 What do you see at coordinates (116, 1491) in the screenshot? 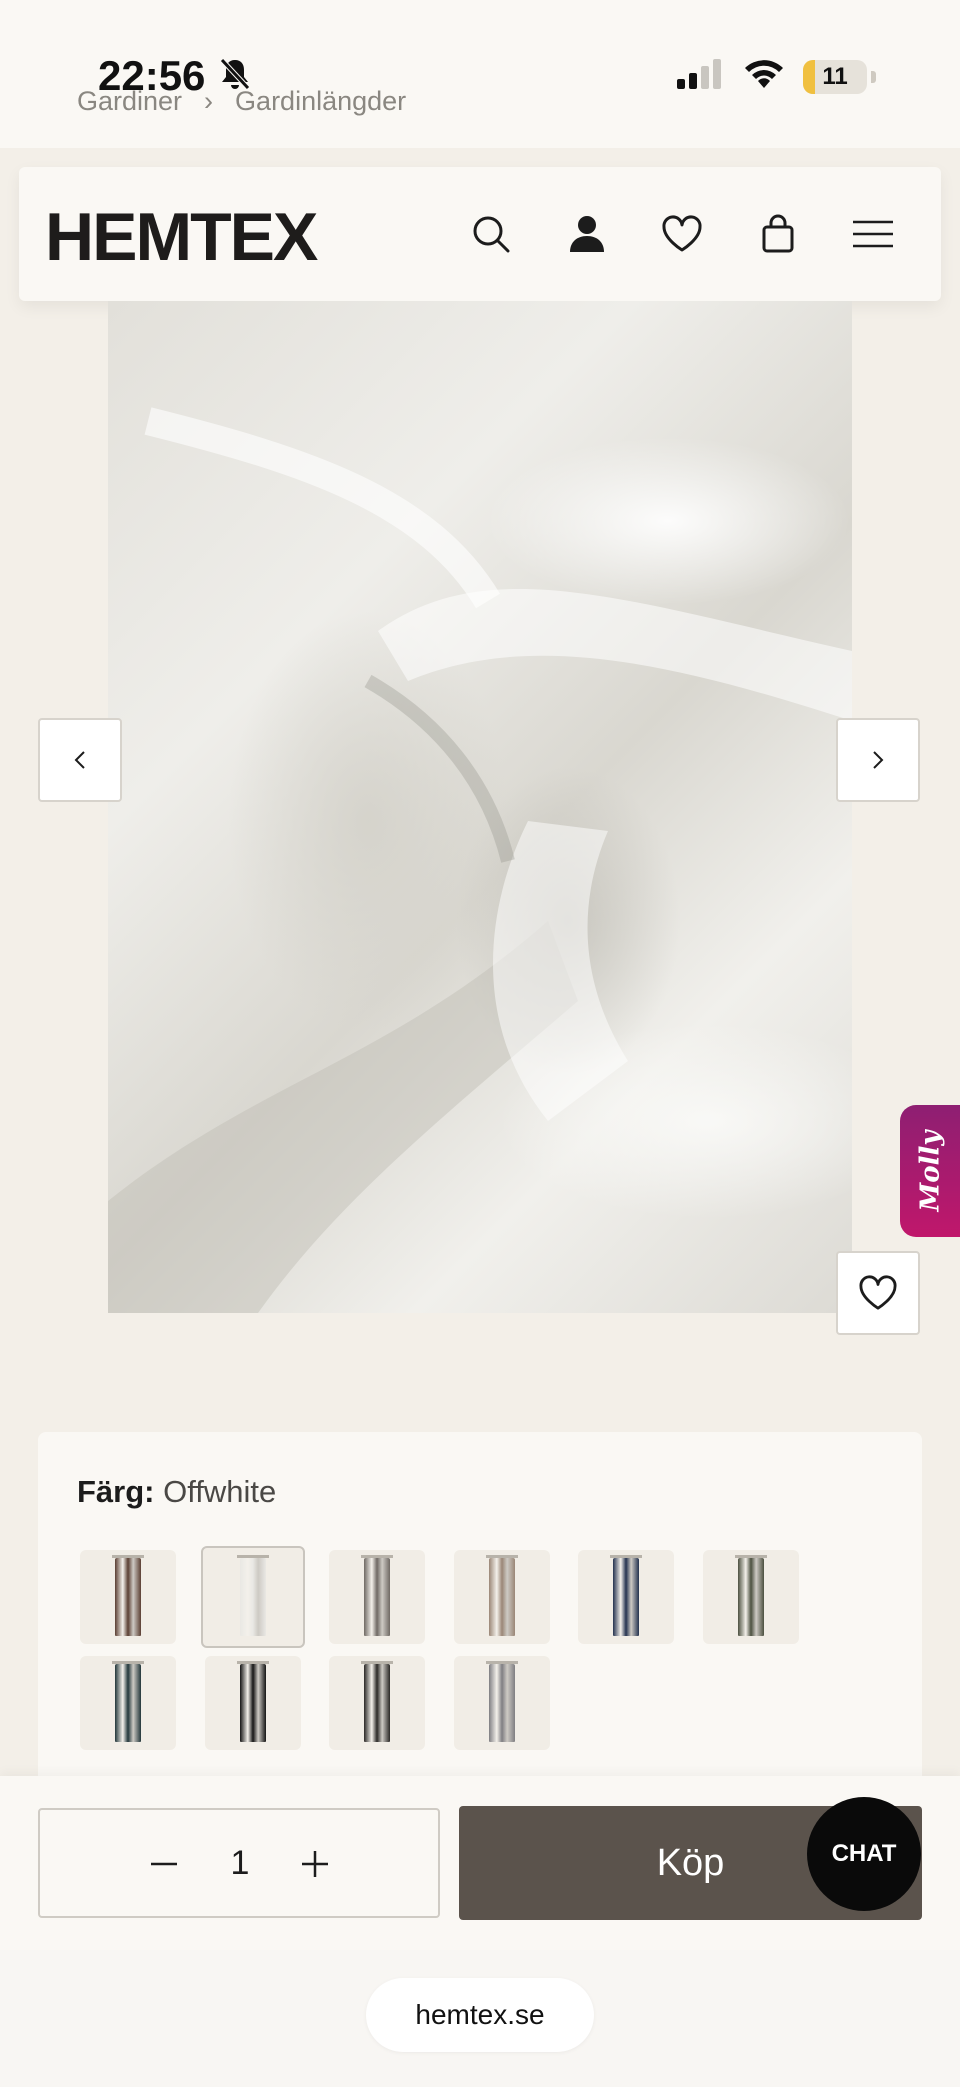
I see `color-label-title: Färg:` at bounding box center [116, 1491].